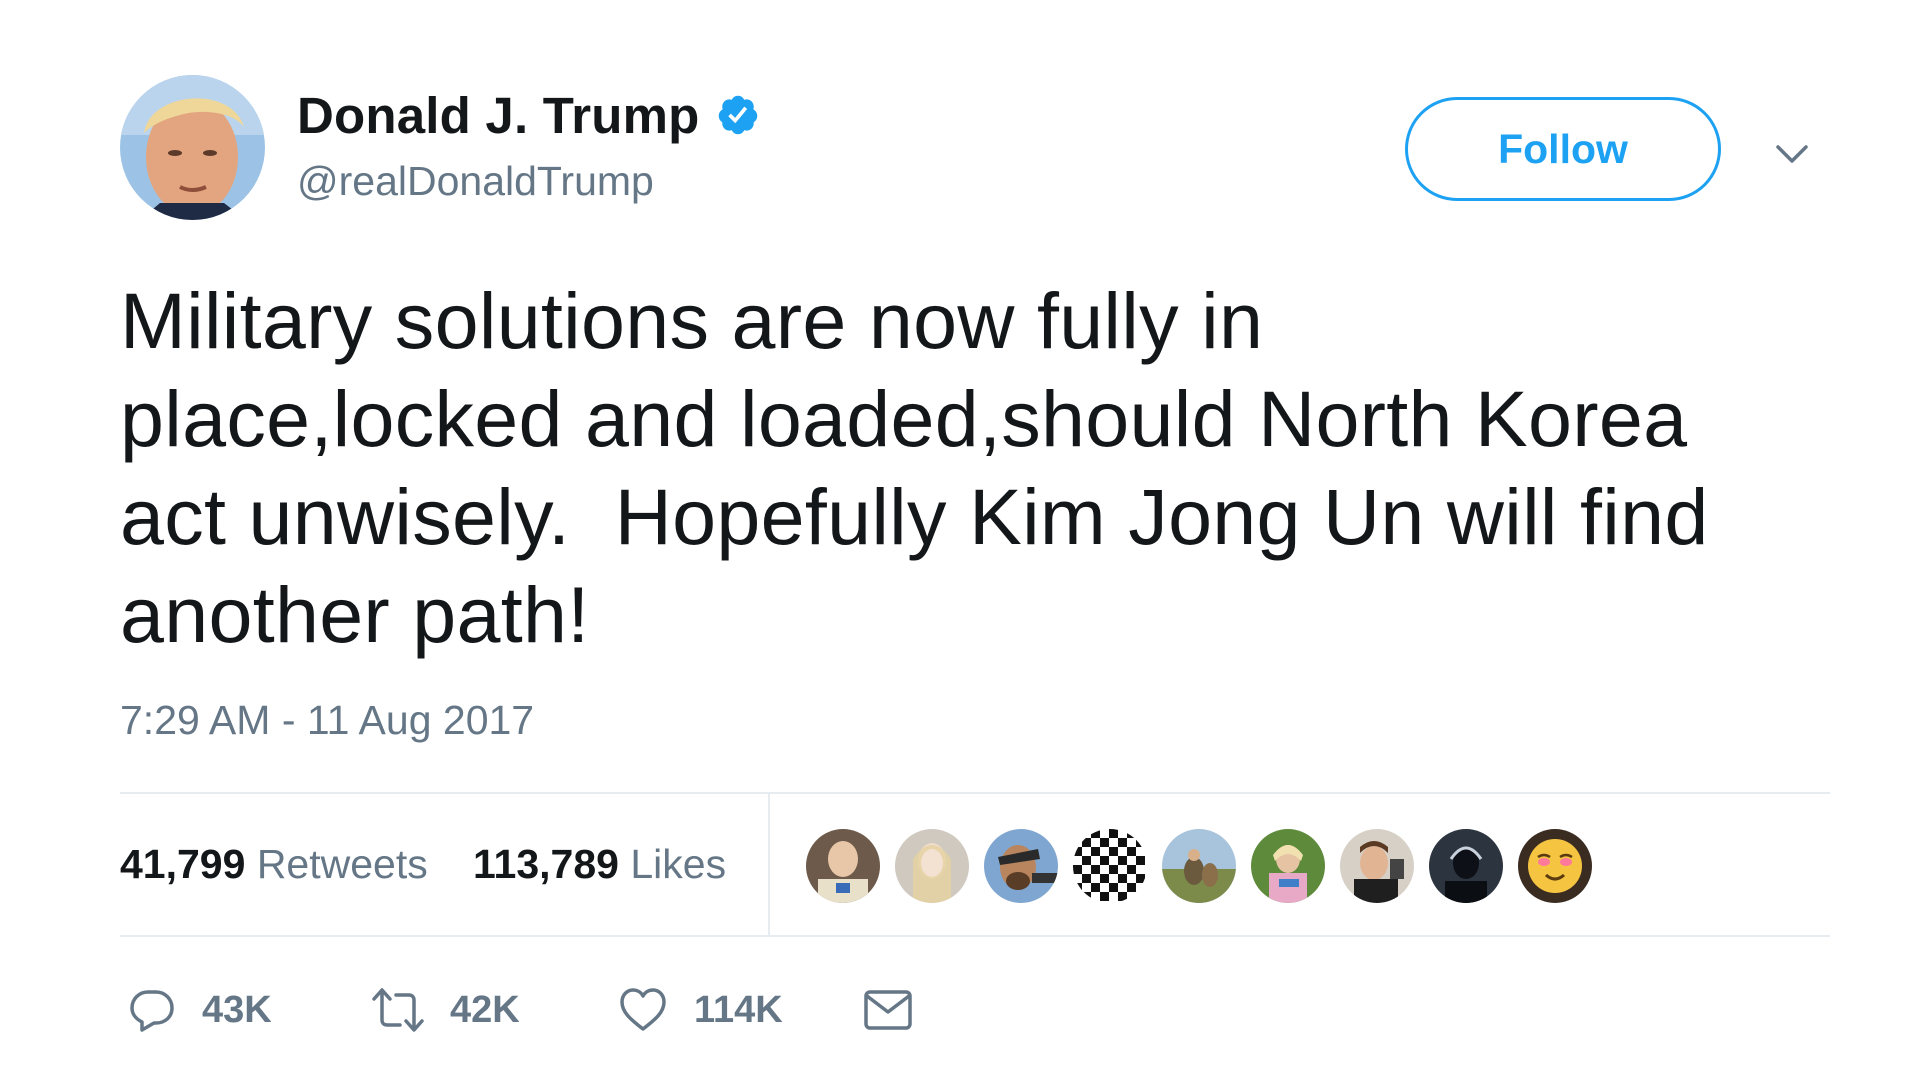 Image resolution: width=1920 pixels, height=1080 pixels. I want to click on tweet-stats: 41,799 Retweets 113,789 Likes, so click(975, 864).